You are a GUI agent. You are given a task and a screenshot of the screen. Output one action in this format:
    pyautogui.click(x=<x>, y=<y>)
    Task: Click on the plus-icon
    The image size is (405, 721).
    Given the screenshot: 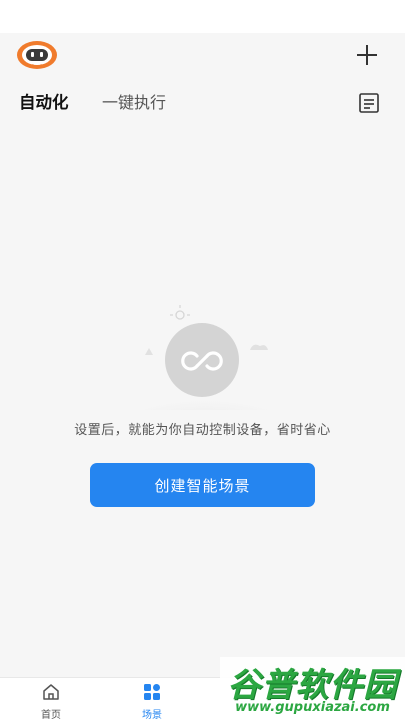 What is the action you would take?
    pyautogui.click(x=367, y=55)
    